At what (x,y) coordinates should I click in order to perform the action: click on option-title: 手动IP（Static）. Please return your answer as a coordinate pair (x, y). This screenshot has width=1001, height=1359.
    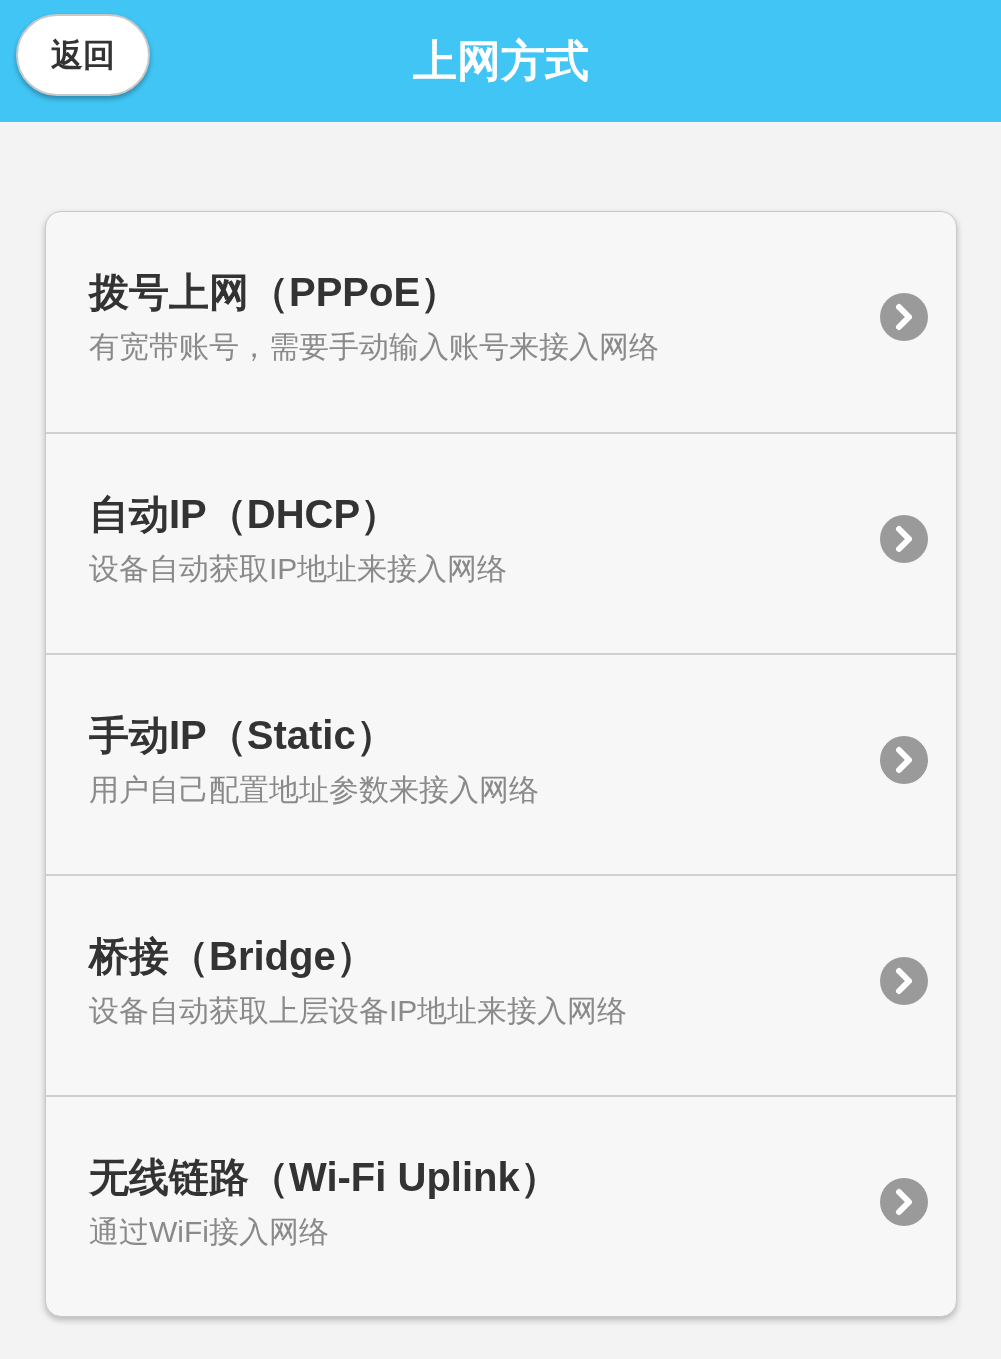
    Looking at the image, I should click on (243, 735).